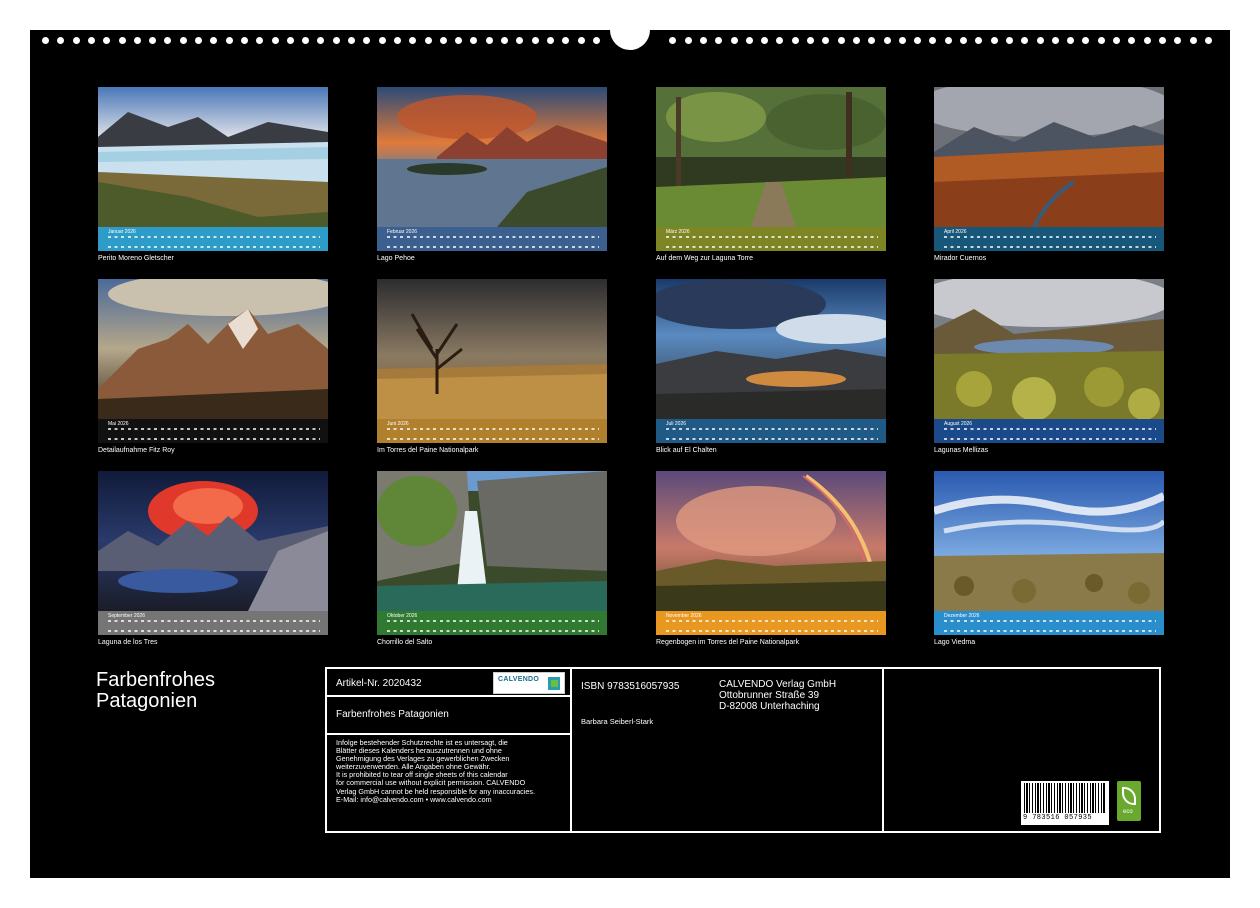  I want to click on month-tile-may: Mai 2026 Detailaufnahme Fitz Roy, so click(213, 366).